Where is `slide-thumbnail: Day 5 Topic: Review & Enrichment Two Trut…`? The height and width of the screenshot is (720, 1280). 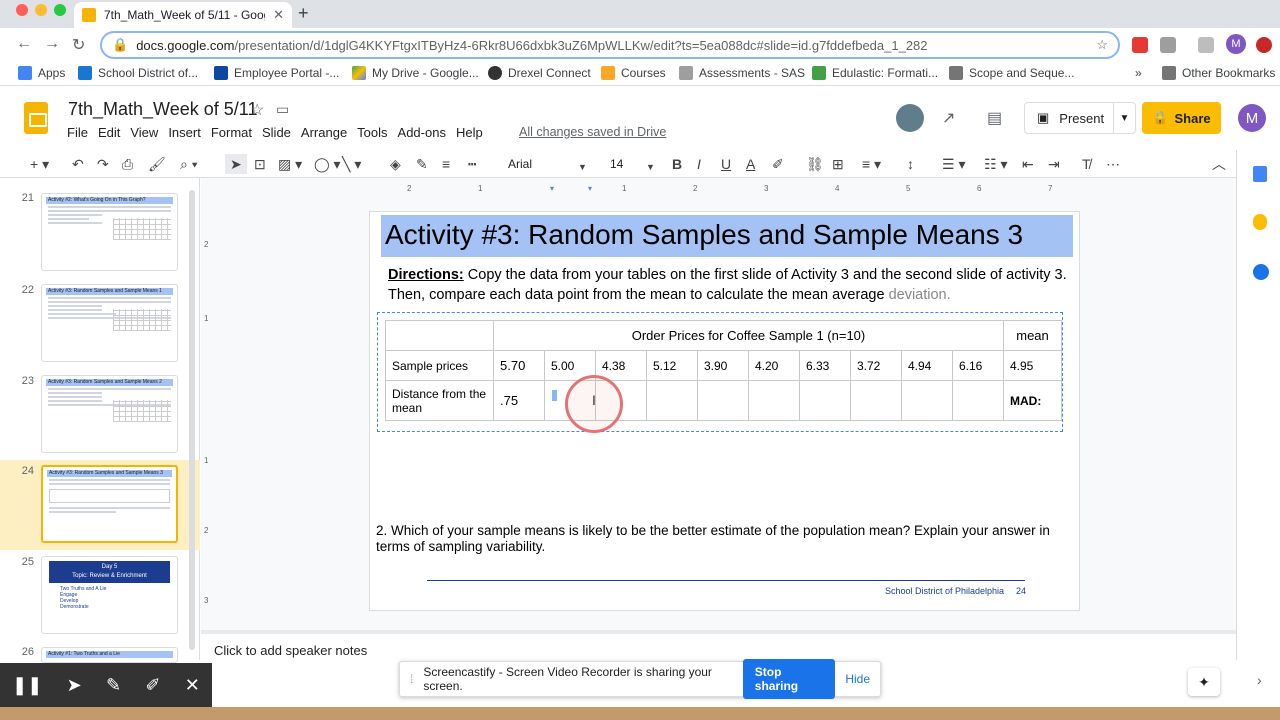 slide-thumbnail: Day 5 Topic: Review & Enrichment Two Trut… is located at coordinates (109, 595).